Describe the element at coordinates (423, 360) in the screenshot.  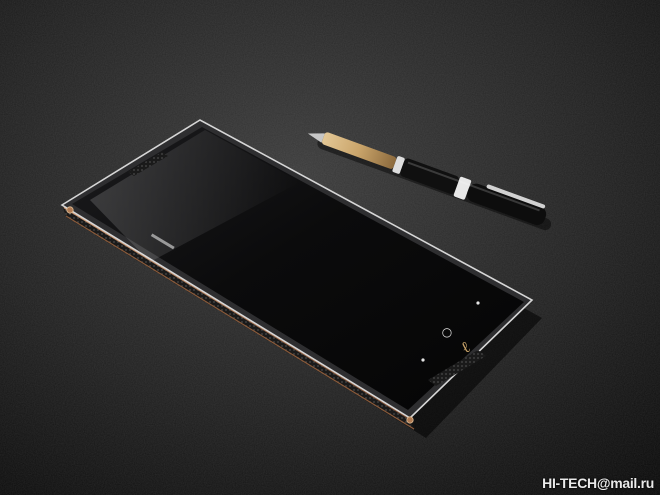
I see `nav-dot-left` at that location.